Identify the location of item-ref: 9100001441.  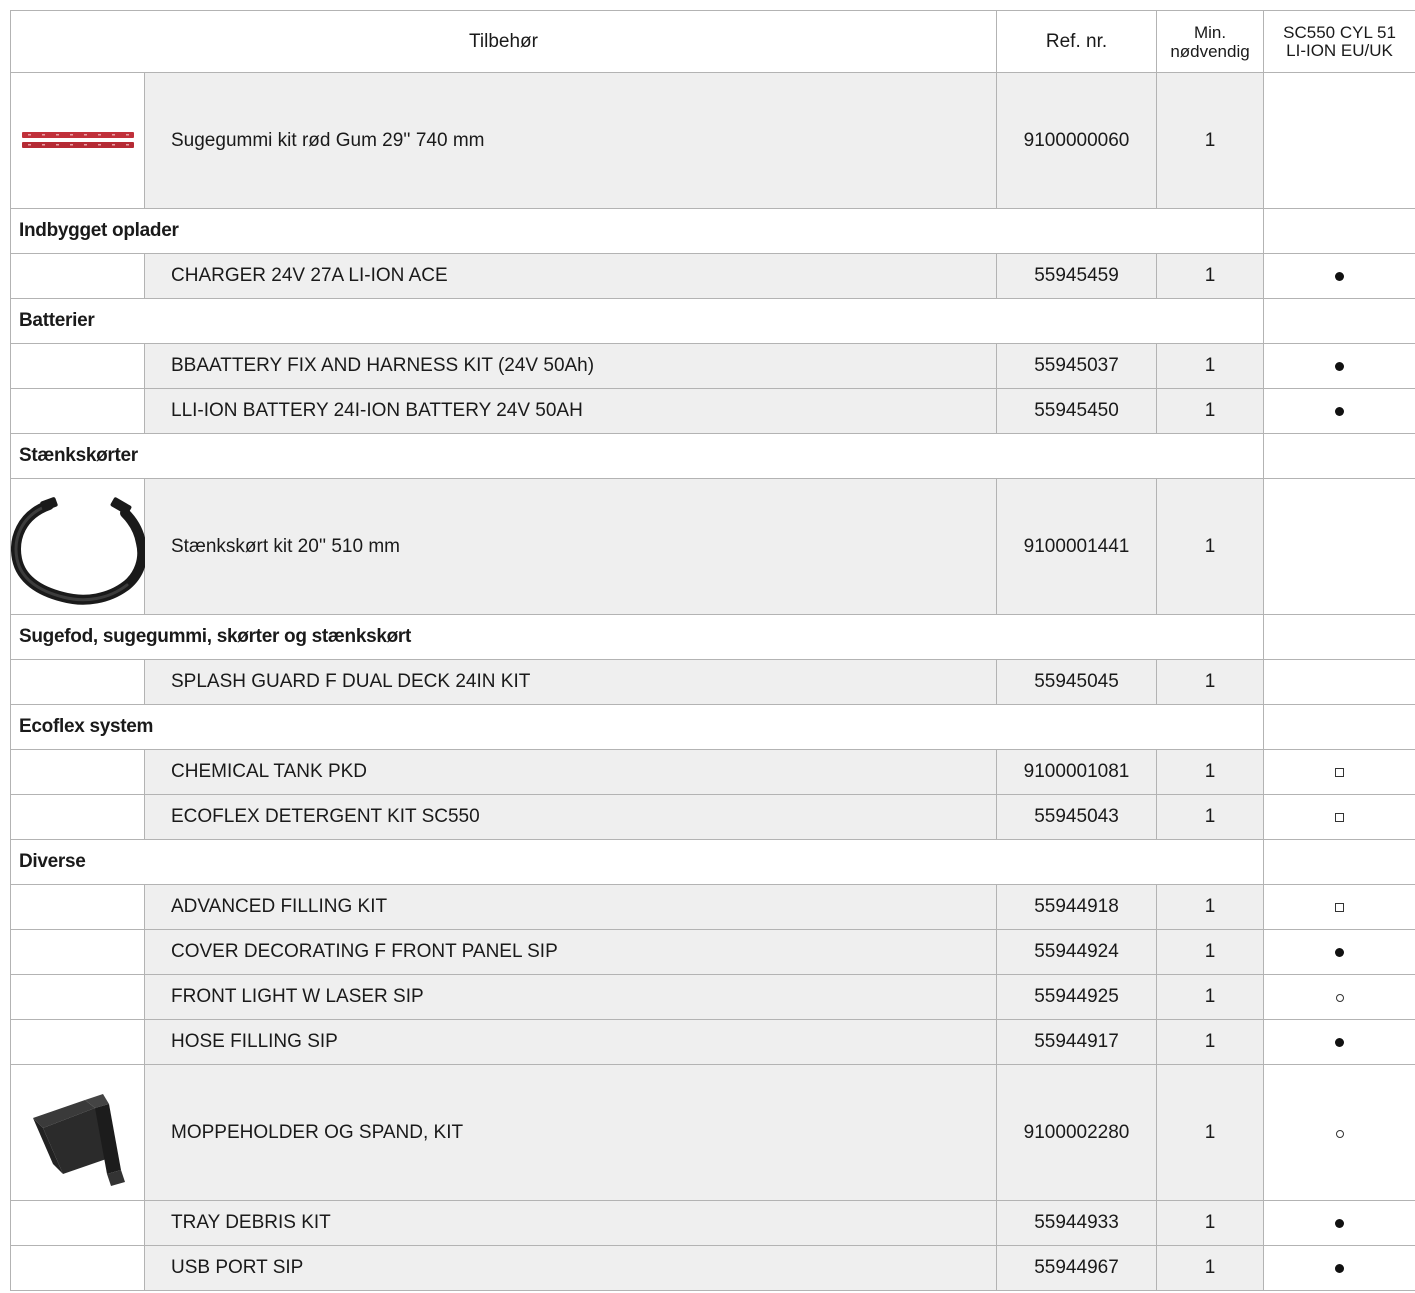
(1077, 546).